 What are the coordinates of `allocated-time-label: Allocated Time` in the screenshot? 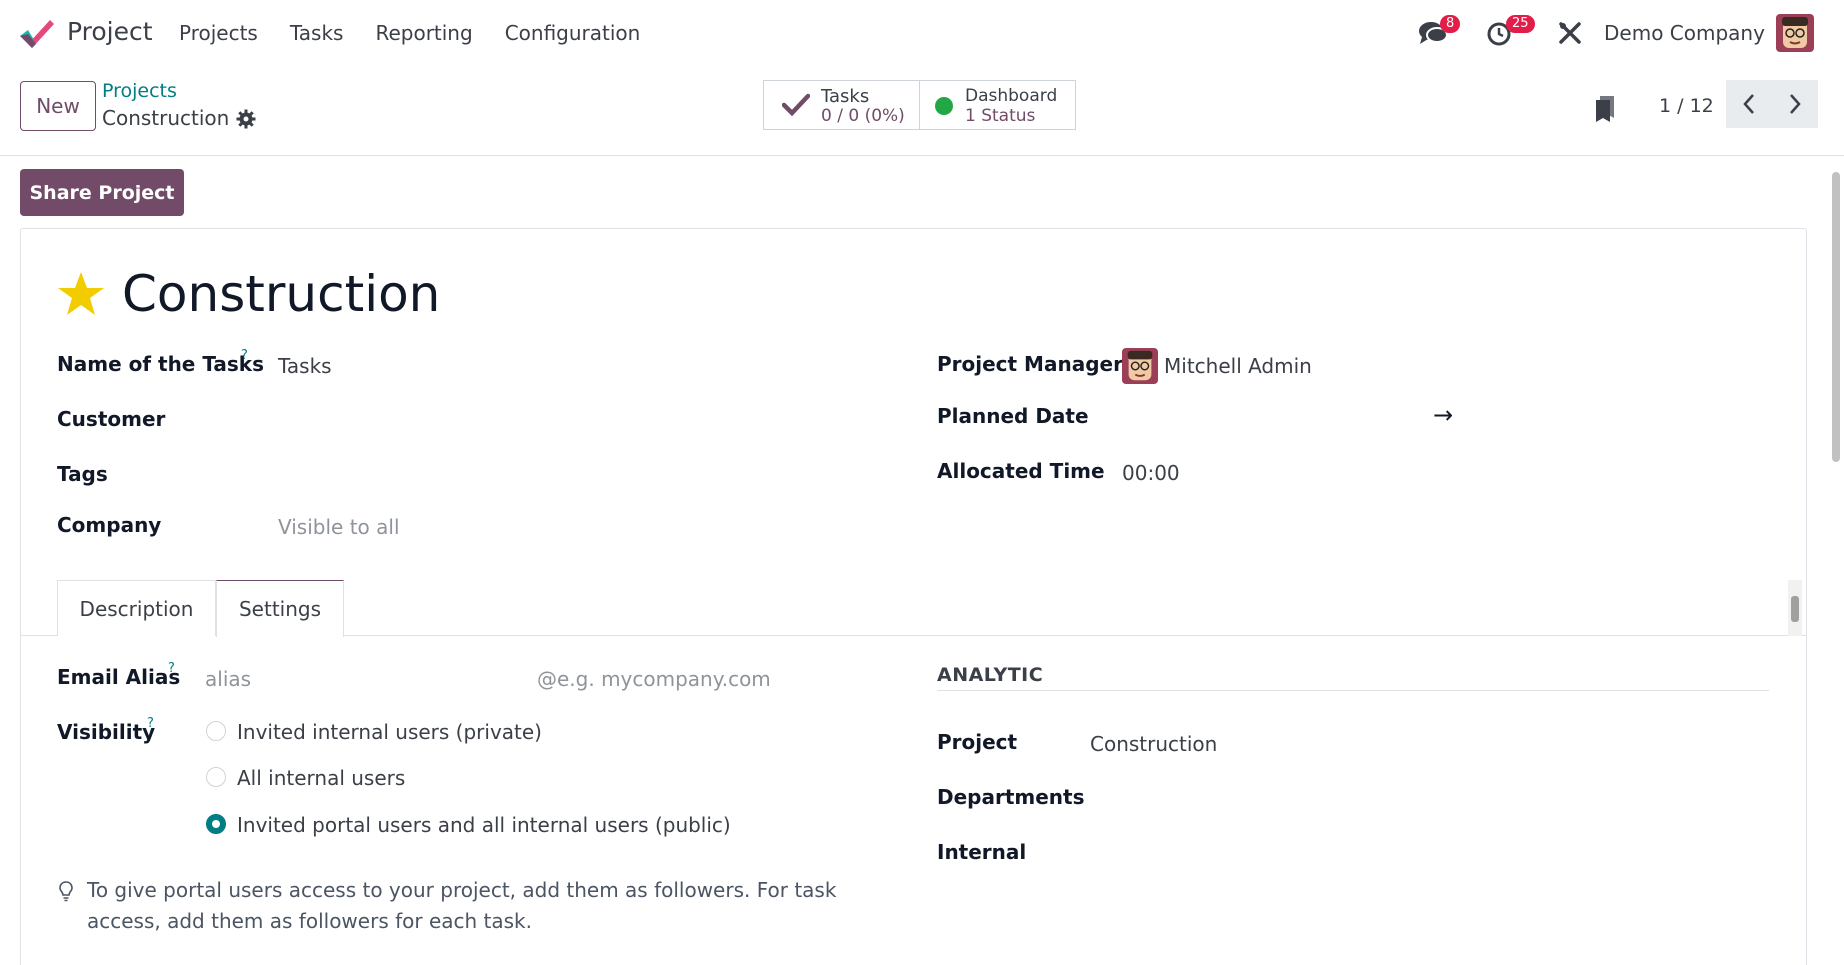 It's located at (1021, 471).